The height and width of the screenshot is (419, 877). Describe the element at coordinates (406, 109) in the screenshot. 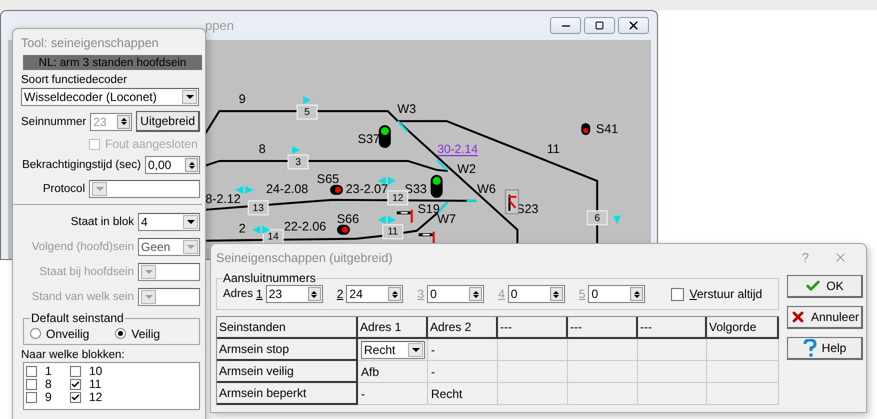

I see `track-label: W3` at that location.